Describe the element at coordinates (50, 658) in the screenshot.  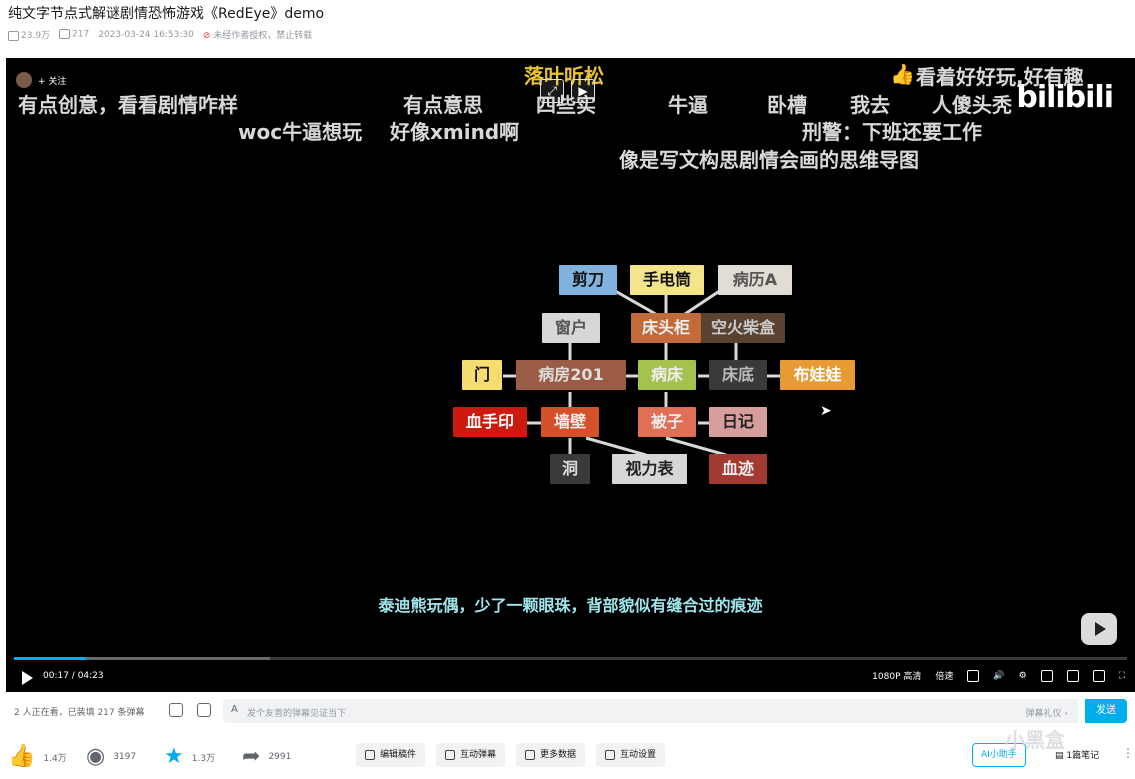
I see `played-bar` at that location.